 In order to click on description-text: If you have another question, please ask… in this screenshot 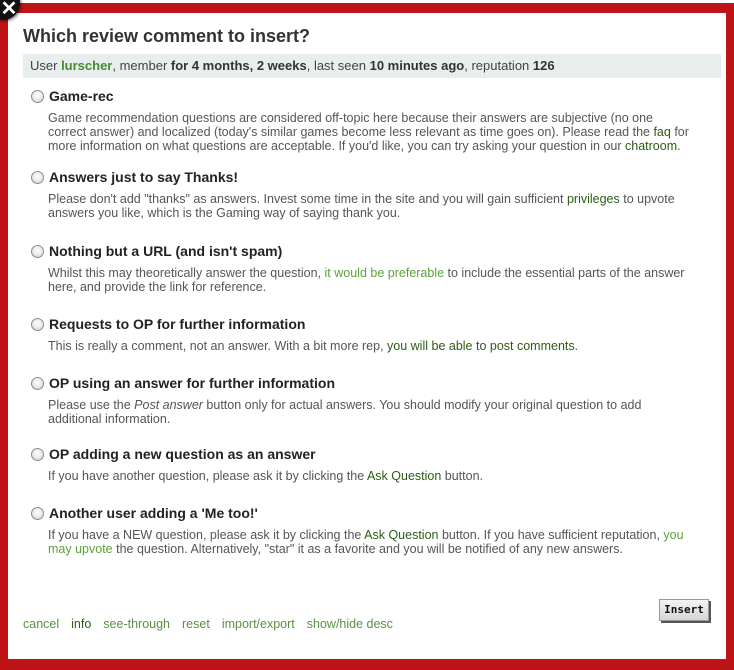, I will do `click(207, 476)`.